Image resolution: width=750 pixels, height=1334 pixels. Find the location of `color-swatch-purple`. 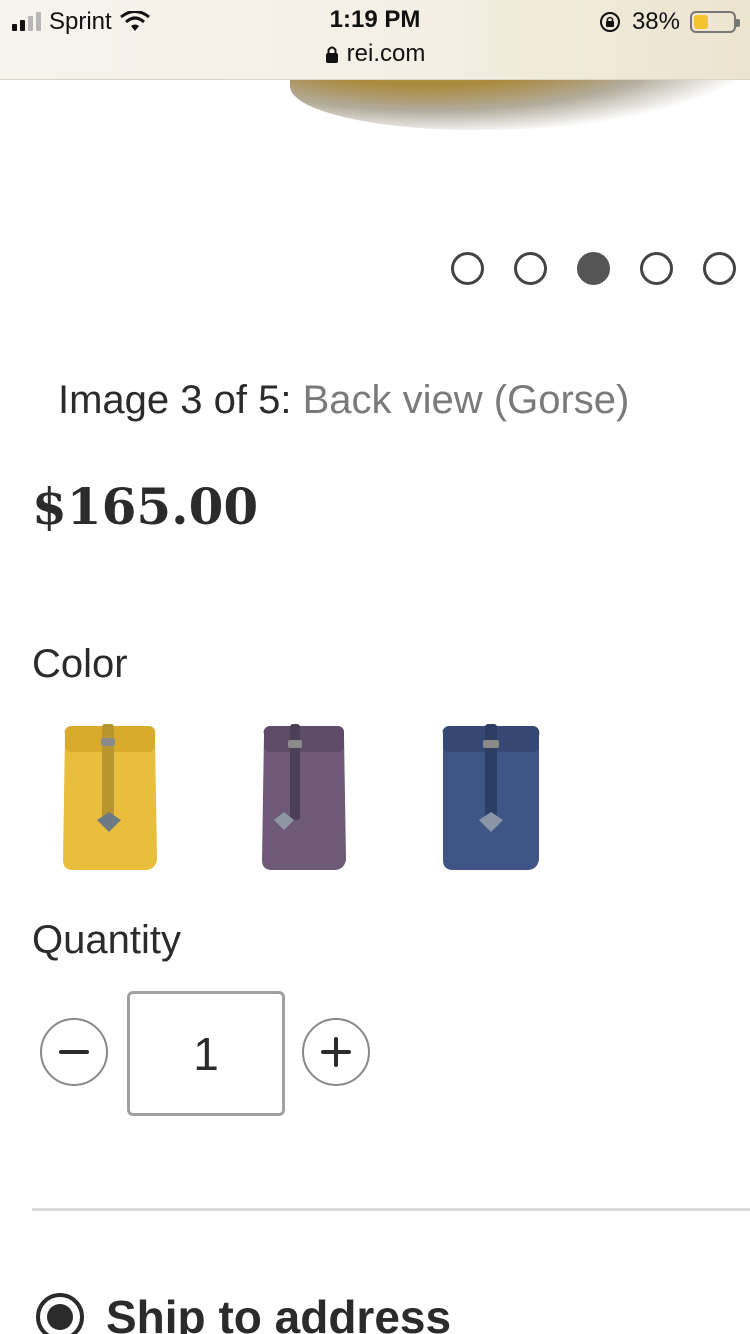

color-swatch-purple is located at coordinates (305, 796).